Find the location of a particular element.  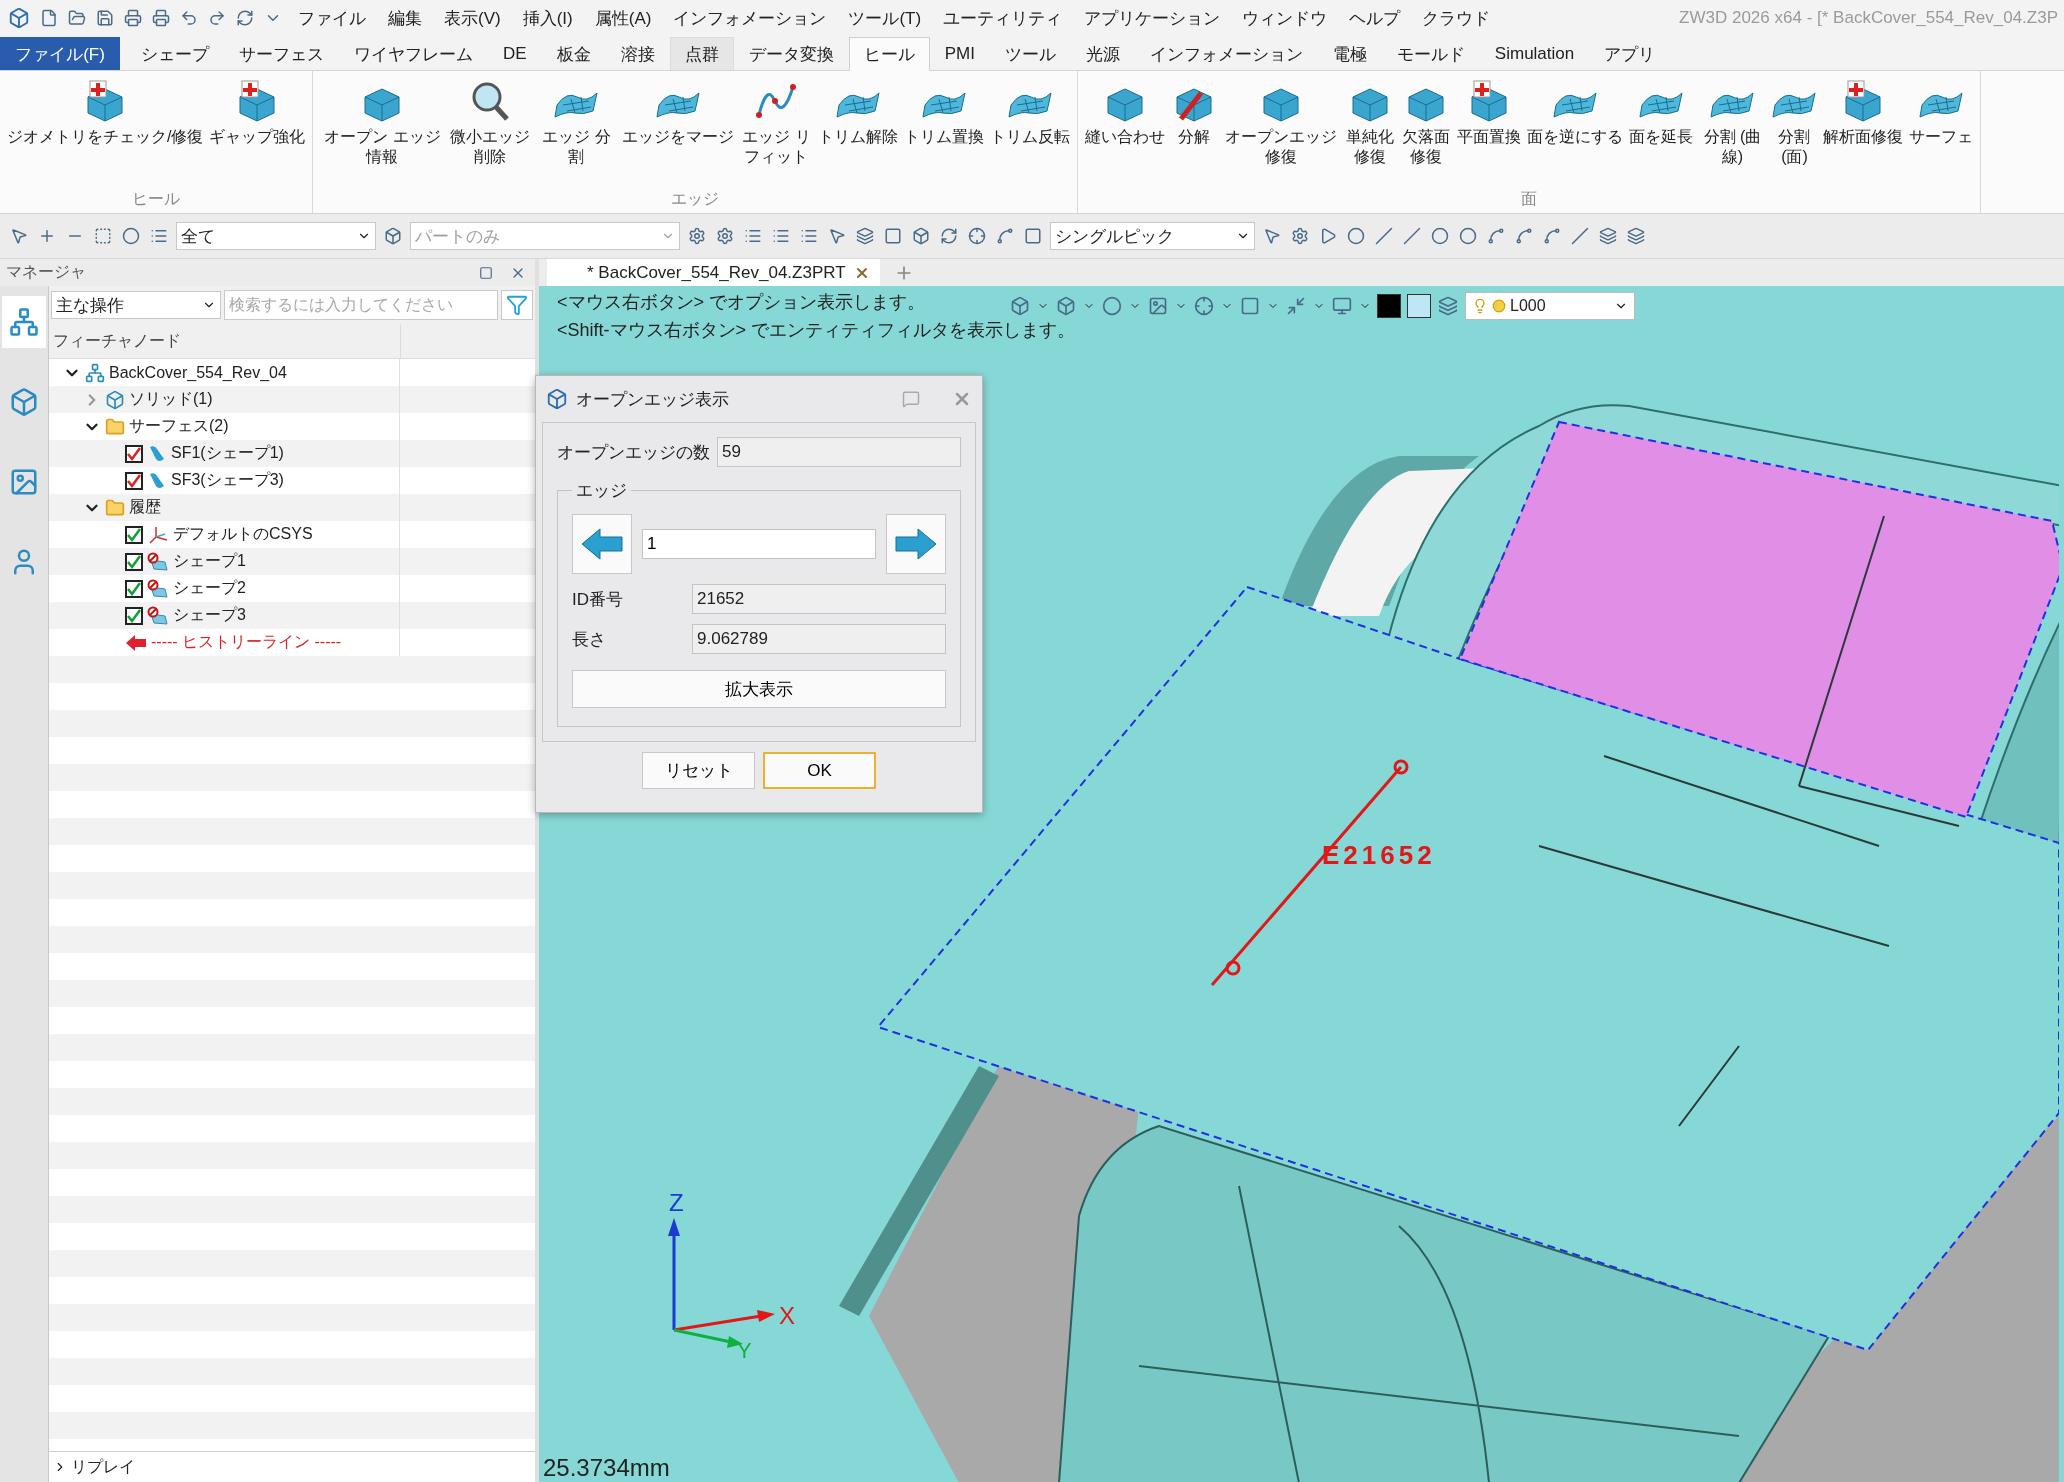

count-field: 59 is located at coordinates (839, 452).